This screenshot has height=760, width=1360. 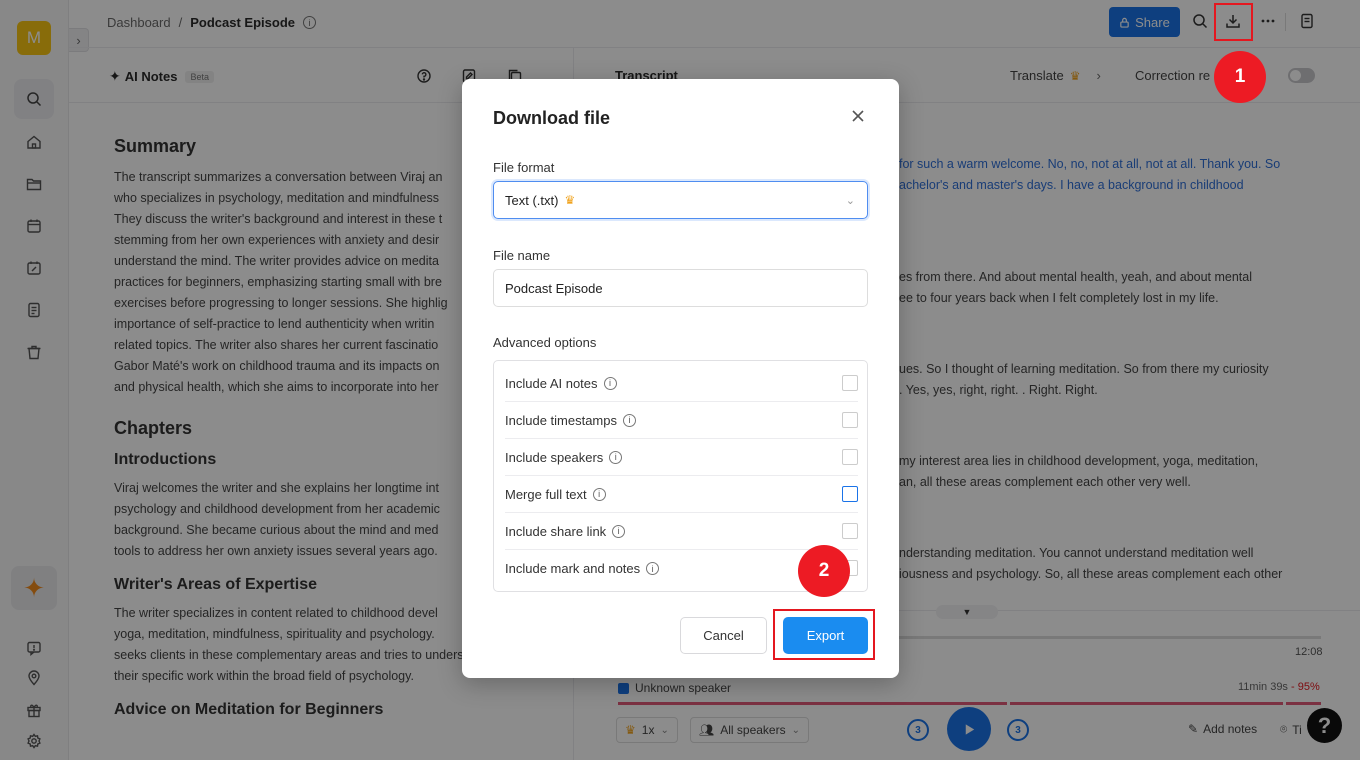 What do you see at coordinates (522, 255) in the screenshot?
I see `file-name-label: File name` at bounding box center [522, 255].